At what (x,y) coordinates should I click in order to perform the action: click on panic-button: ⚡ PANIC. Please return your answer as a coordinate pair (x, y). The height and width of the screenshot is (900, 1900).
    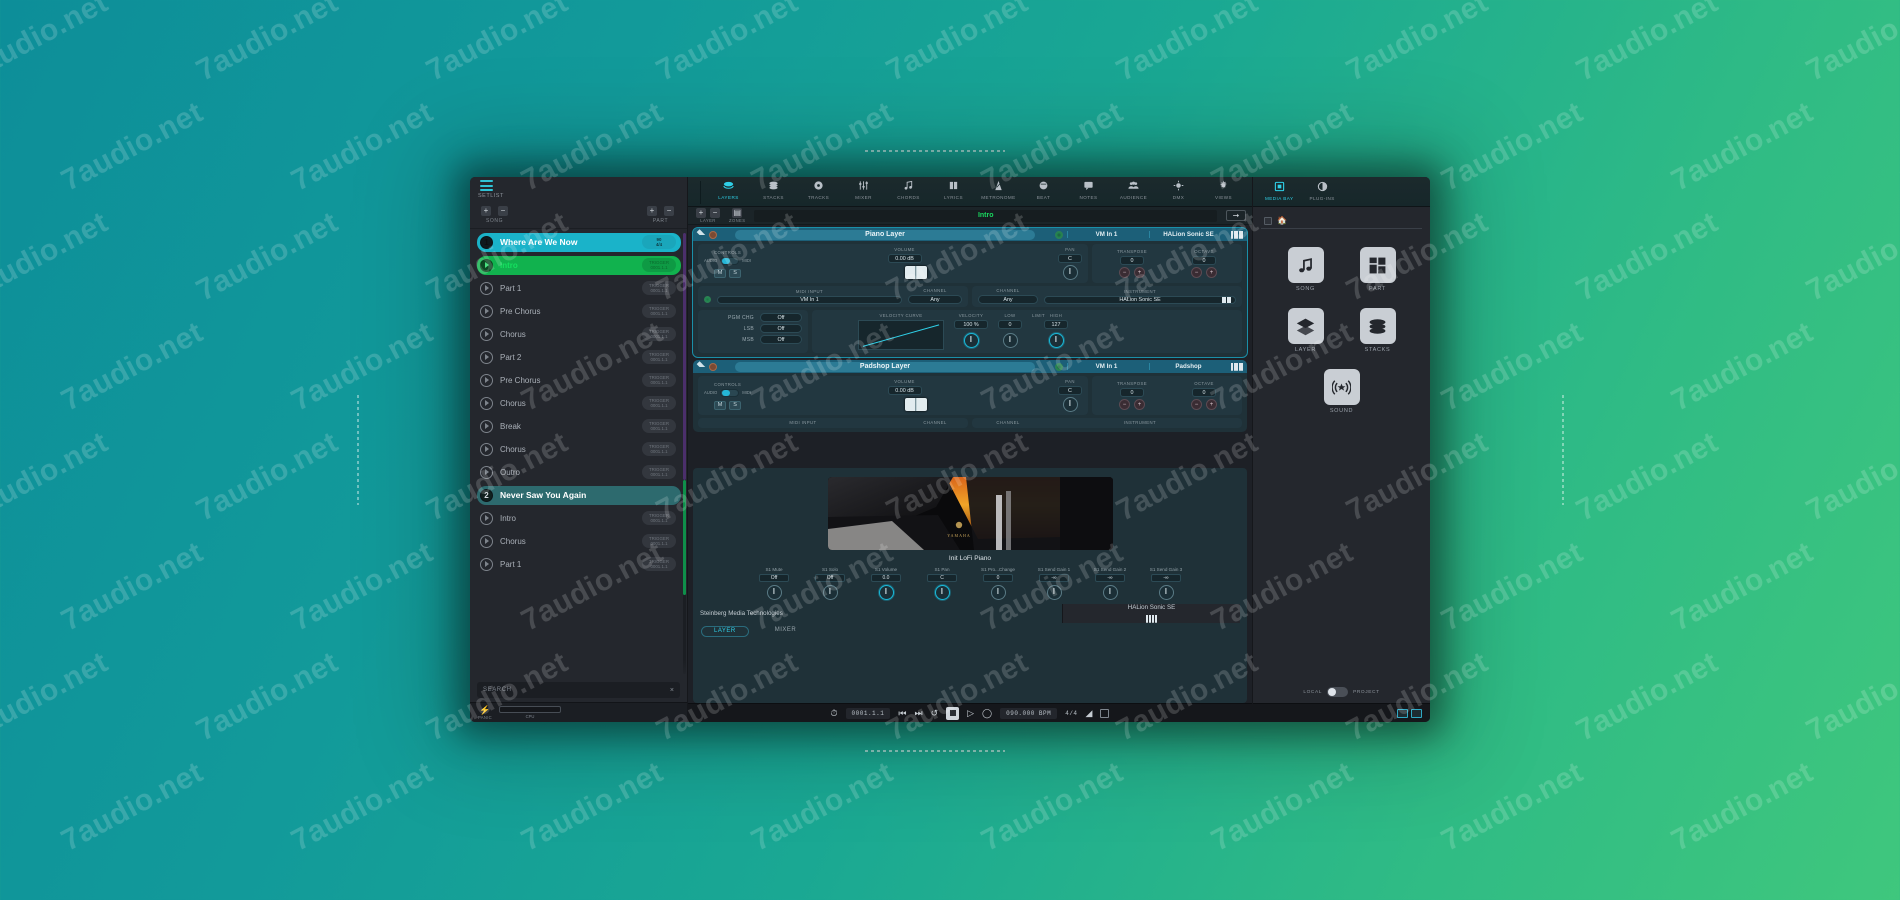
    Looking at the image, I should click on (485, 712).